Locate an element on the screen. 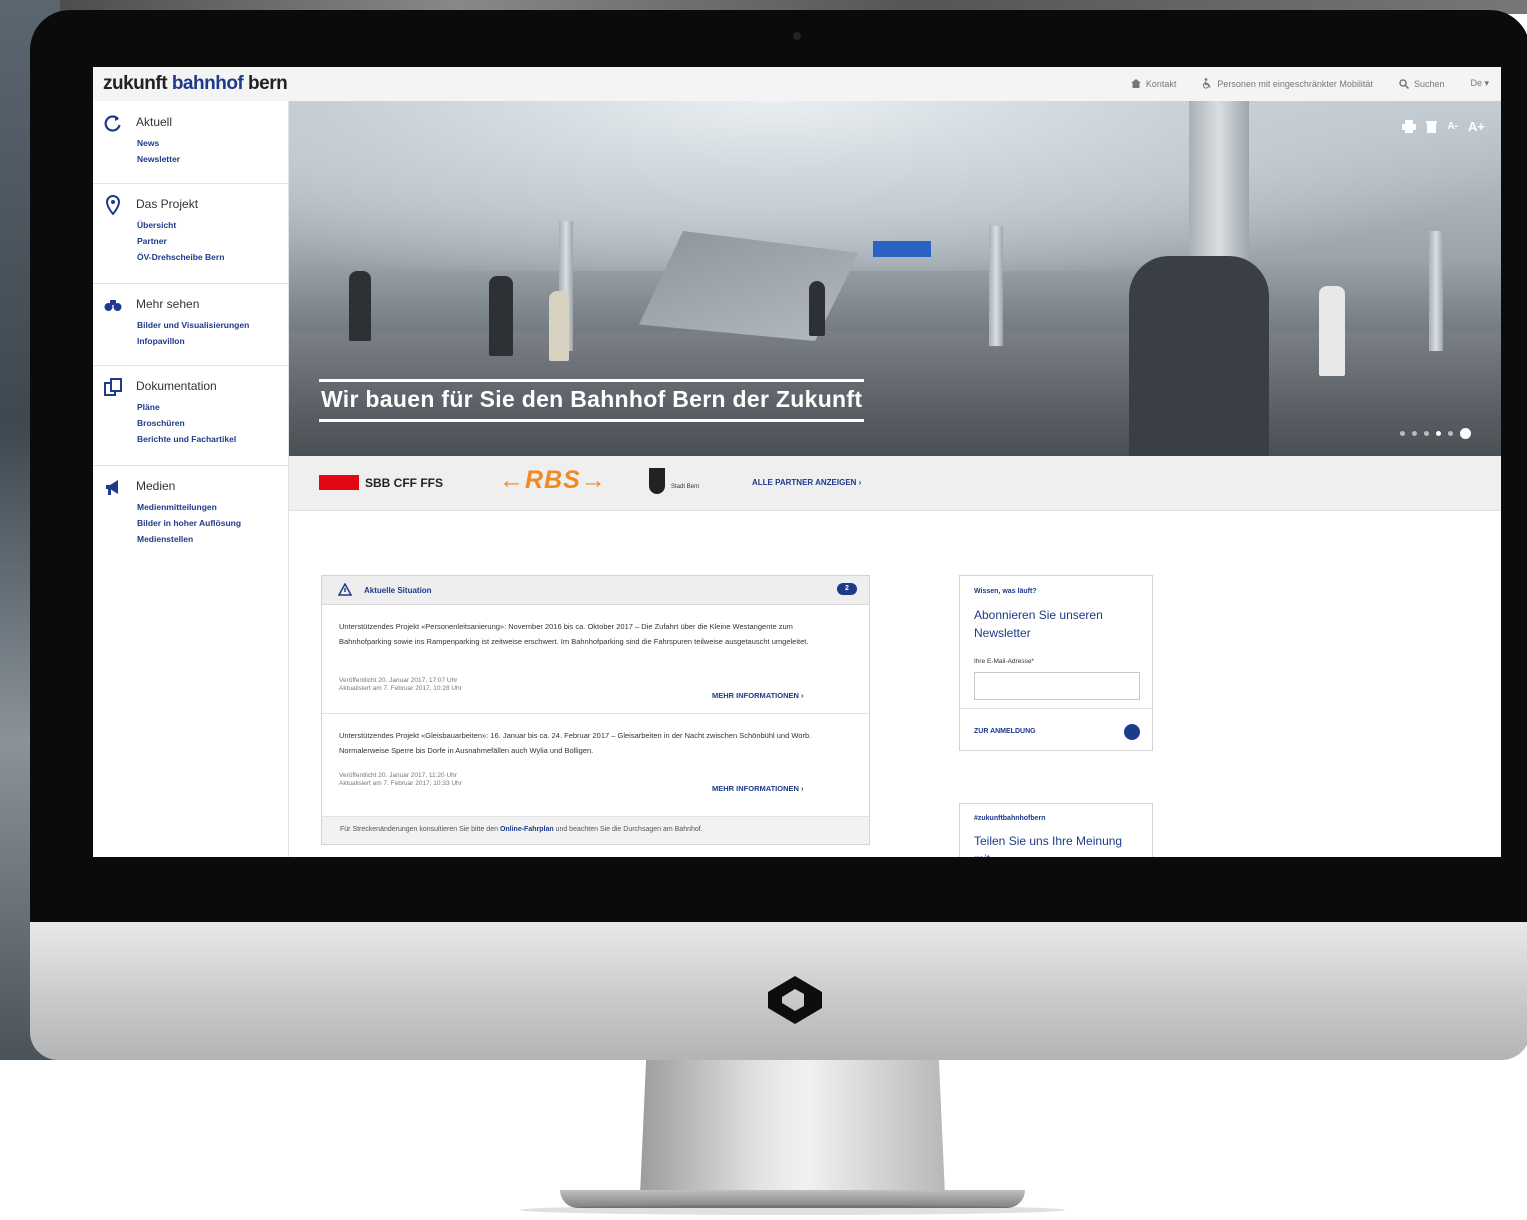 This screenshot has width=1527, height=1220. slider-dots is located at coordinates (1435, 433).